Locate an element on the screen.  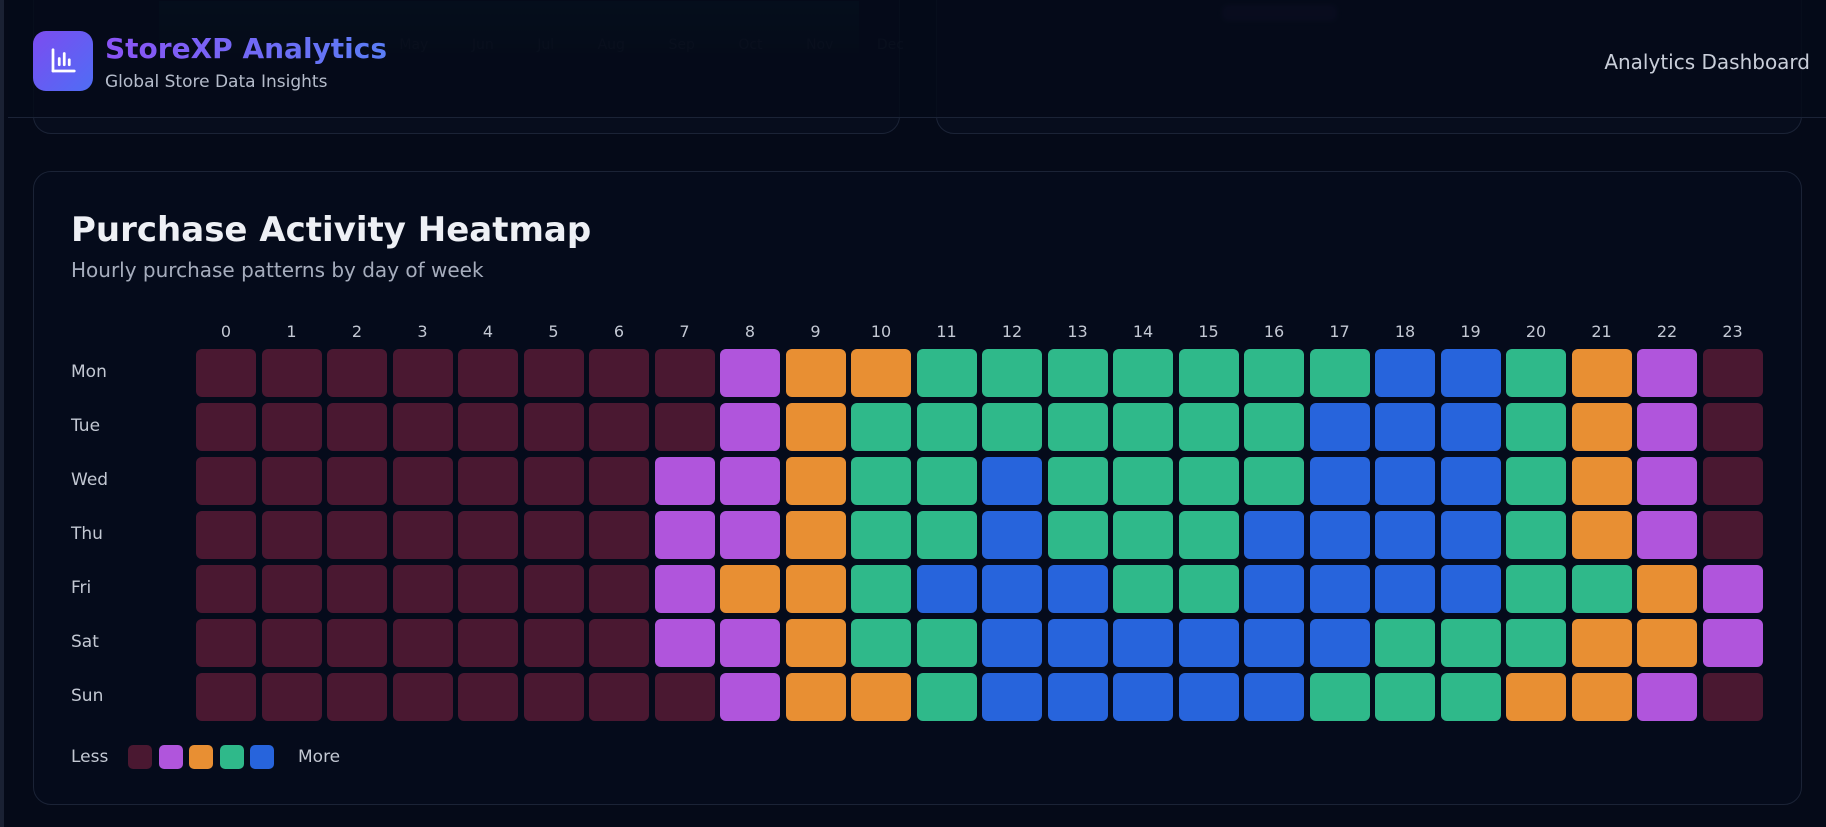
app-logo is located at coordinates (63, 61).